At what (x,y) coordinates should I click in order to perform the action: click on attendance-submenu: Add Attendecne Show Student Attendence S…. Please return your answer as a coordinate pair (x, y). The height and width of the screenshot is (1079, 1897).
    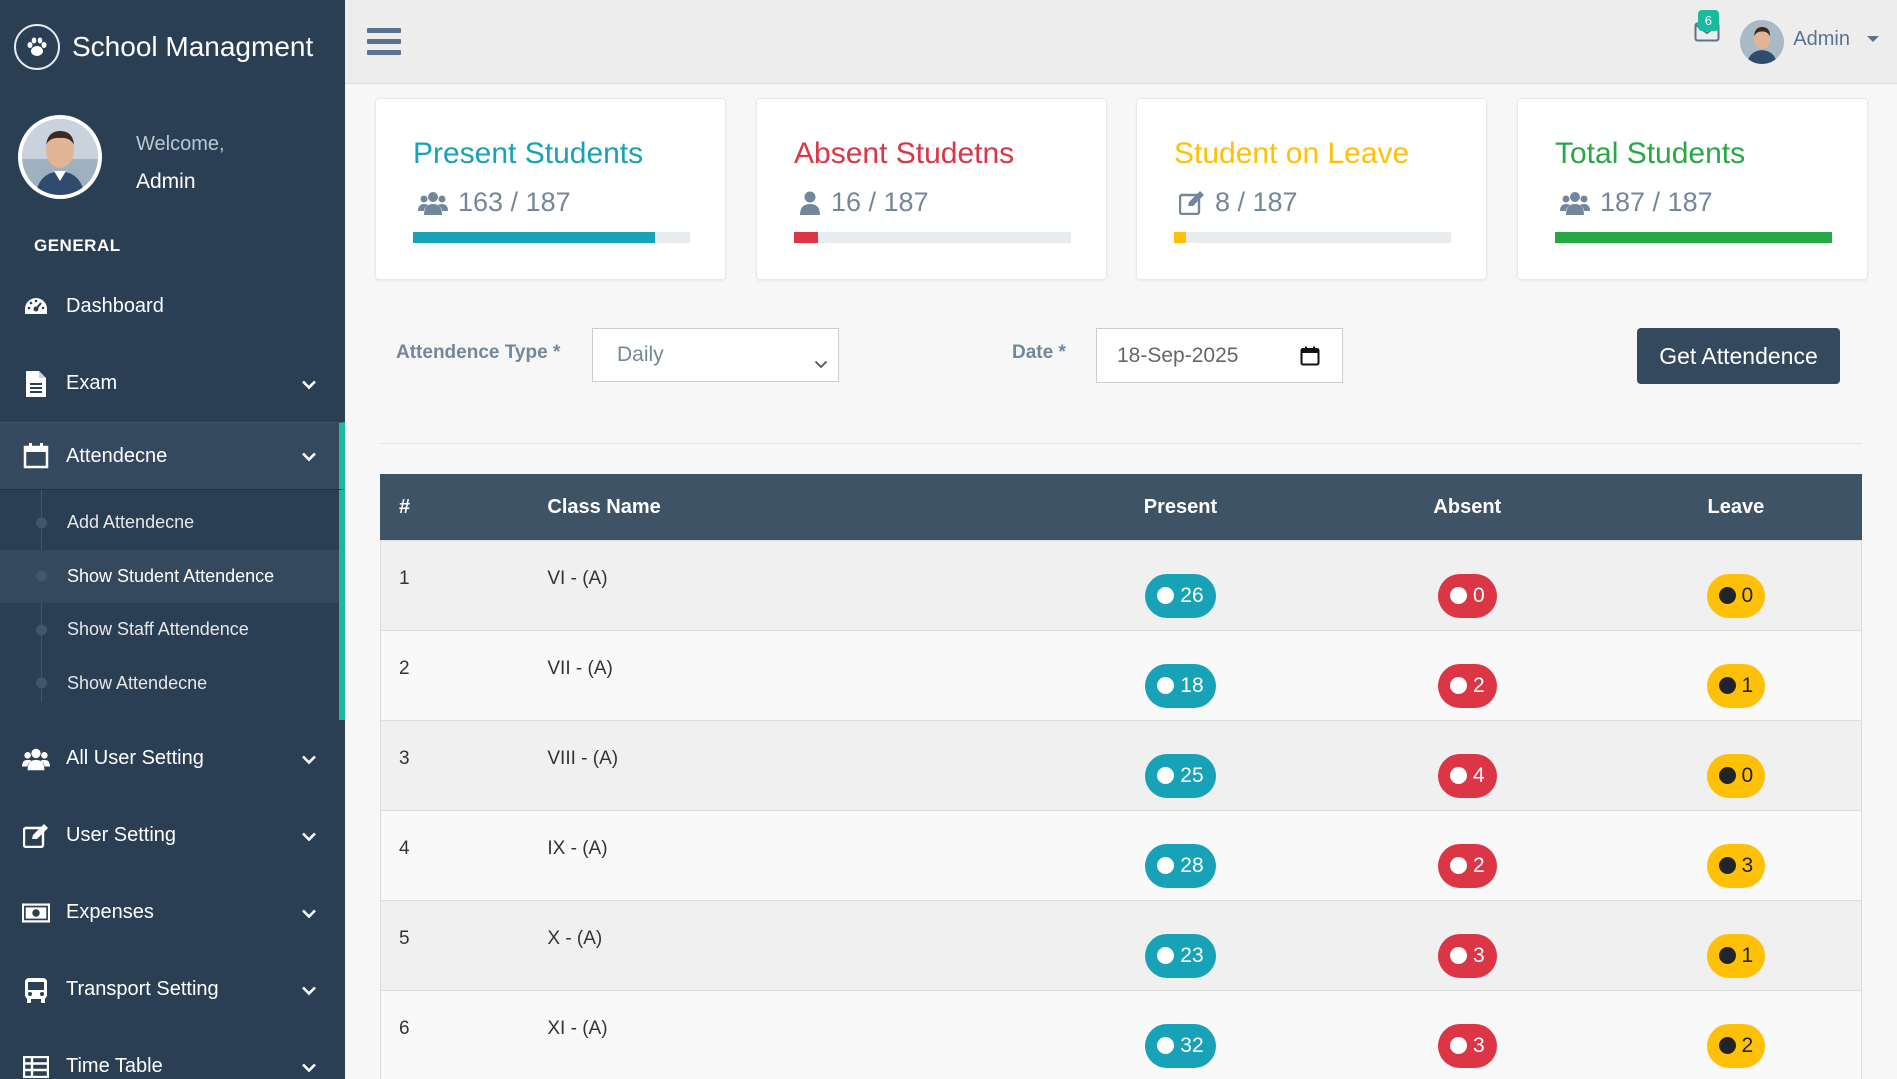
    Looking at the image, I should click on (172, 605).